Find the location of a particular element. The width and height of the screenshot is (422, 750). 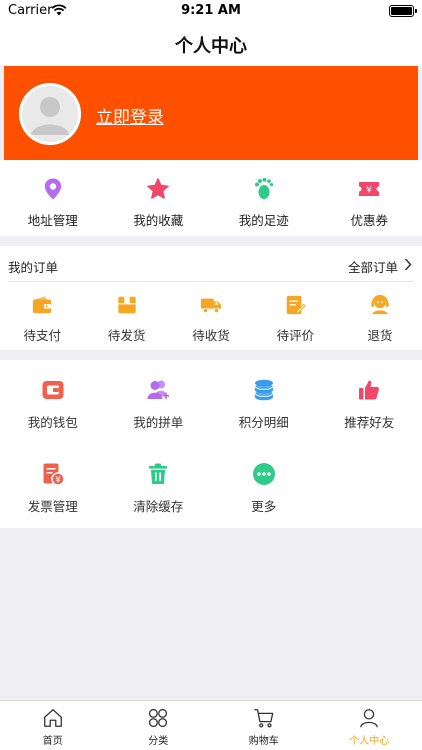

service-points: 积分明细 is located at coordinates (264, 404).